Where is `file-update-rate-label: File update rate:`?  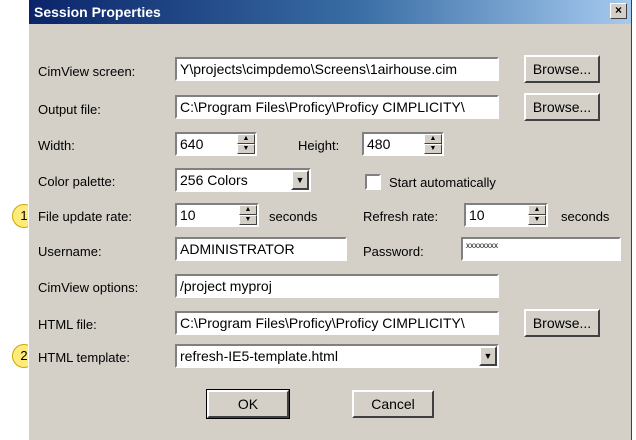
file-update-rate-label: File update rate: is located at coordinates (85, 216).